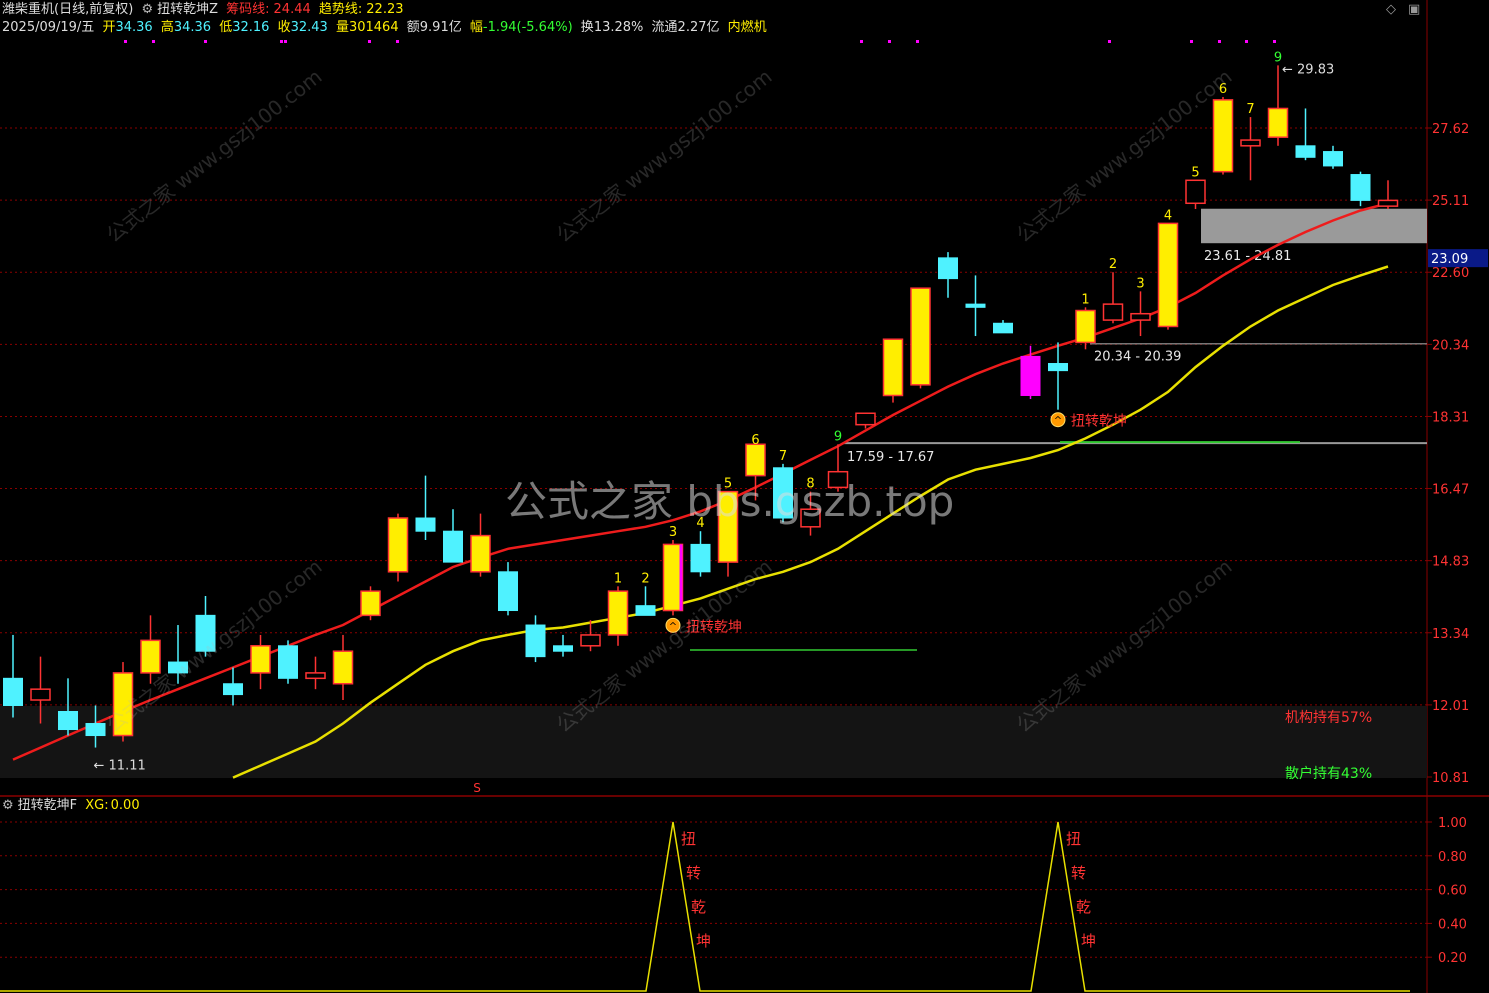 The height and width of the screenshot is (993, 1489). What do you see at coordinates (1450, 273) in the screenshot?
I see `y-tick-label: 22.60` at bounding box center [1450, 273].